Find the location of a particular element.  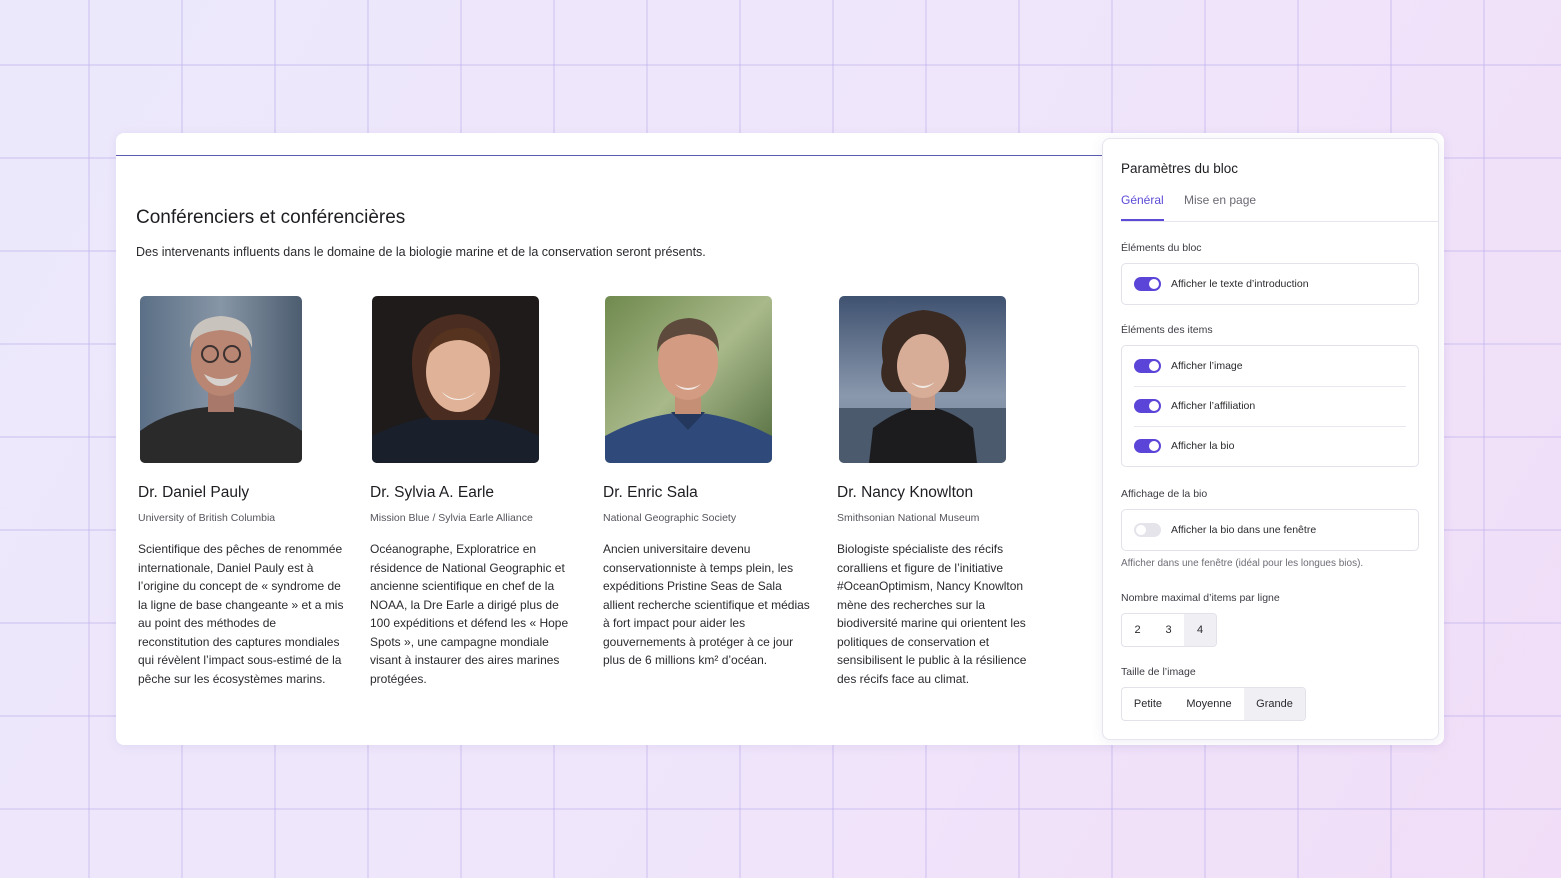

item-elements-label: Éléments des items is located at coordinates (1167, 330).